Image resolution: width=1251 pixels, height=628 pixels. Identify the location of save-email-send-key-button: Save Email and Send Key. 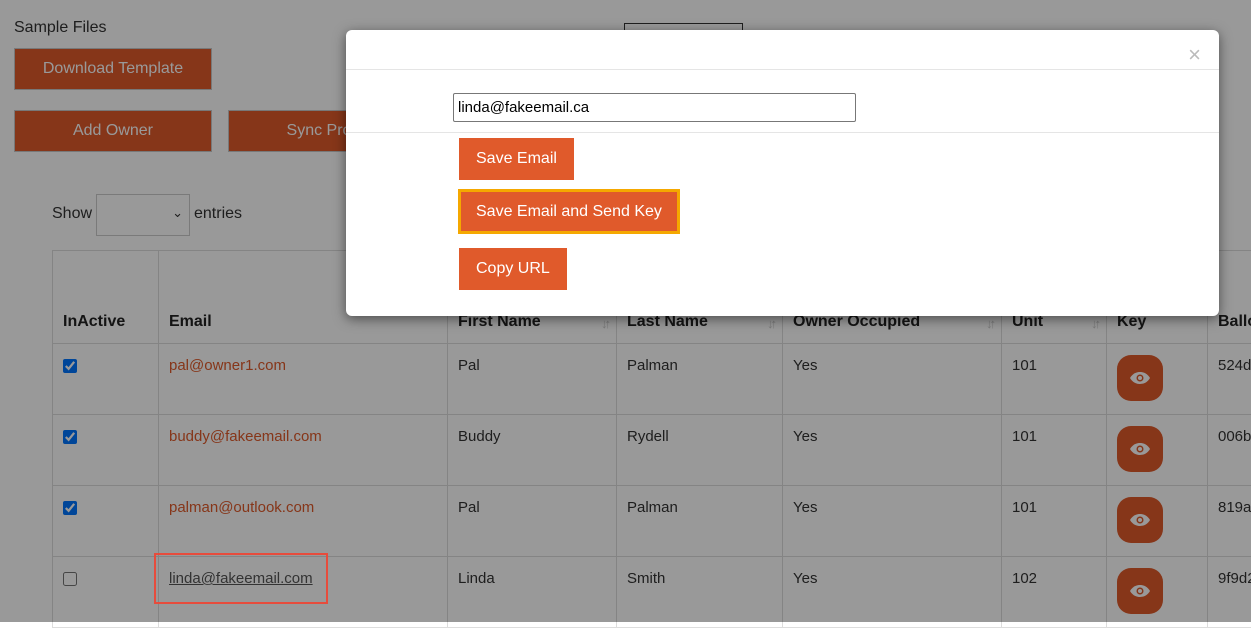
(569, 211).